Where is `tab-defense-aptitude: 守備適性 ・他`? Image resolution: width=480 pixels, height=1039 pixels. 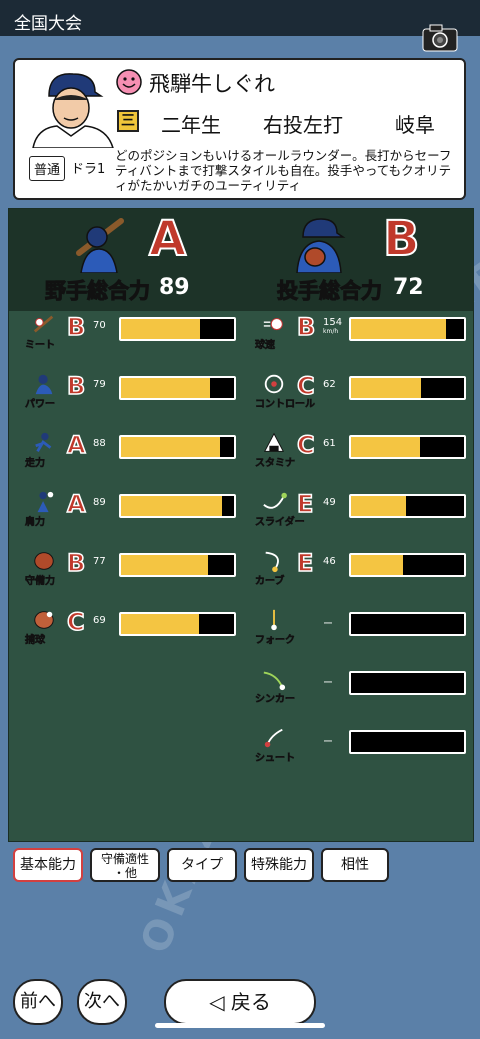 tab-defense-aptitude: 守備適性 ・他 is located at coordinates (125, 865).